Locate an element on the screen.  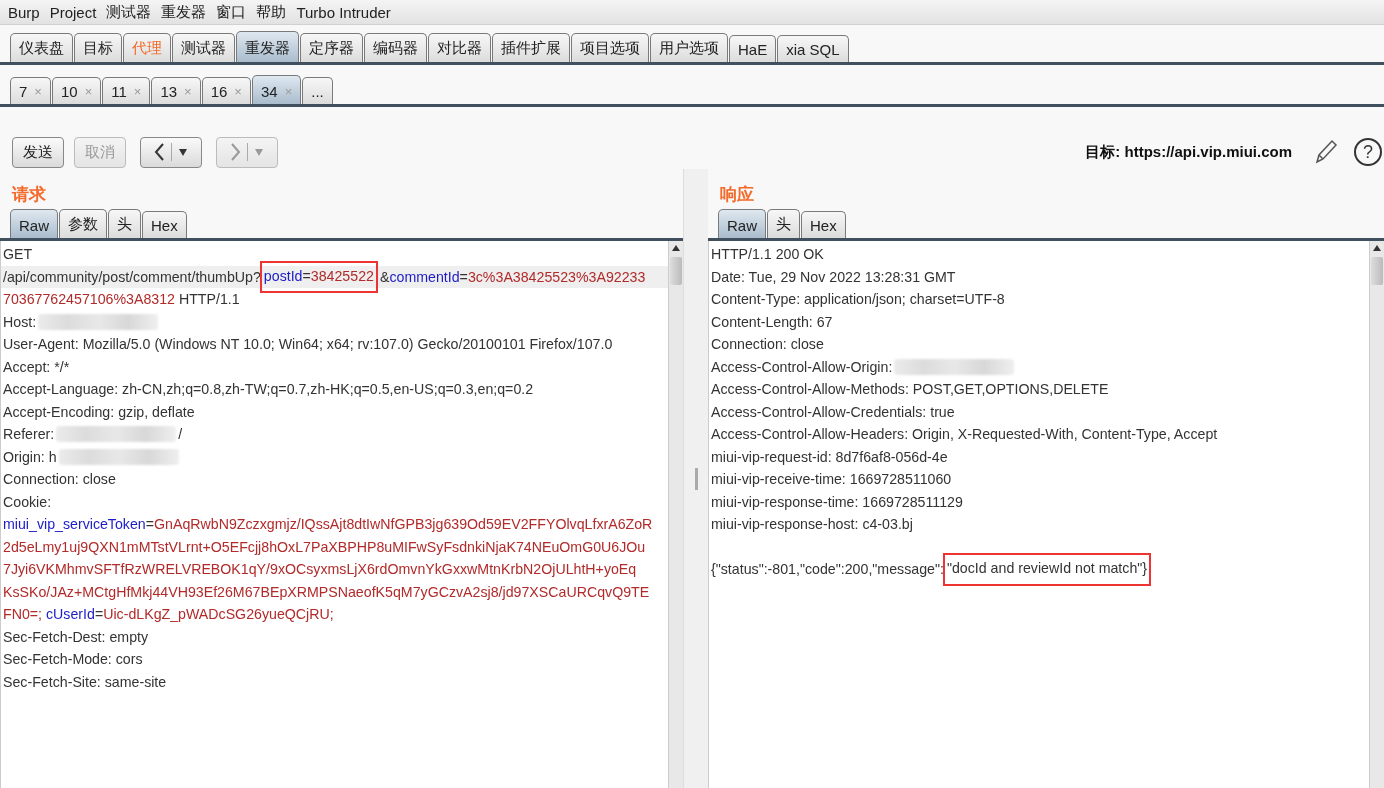
menu-item: 帮助 is located at coordinates (271, 12).